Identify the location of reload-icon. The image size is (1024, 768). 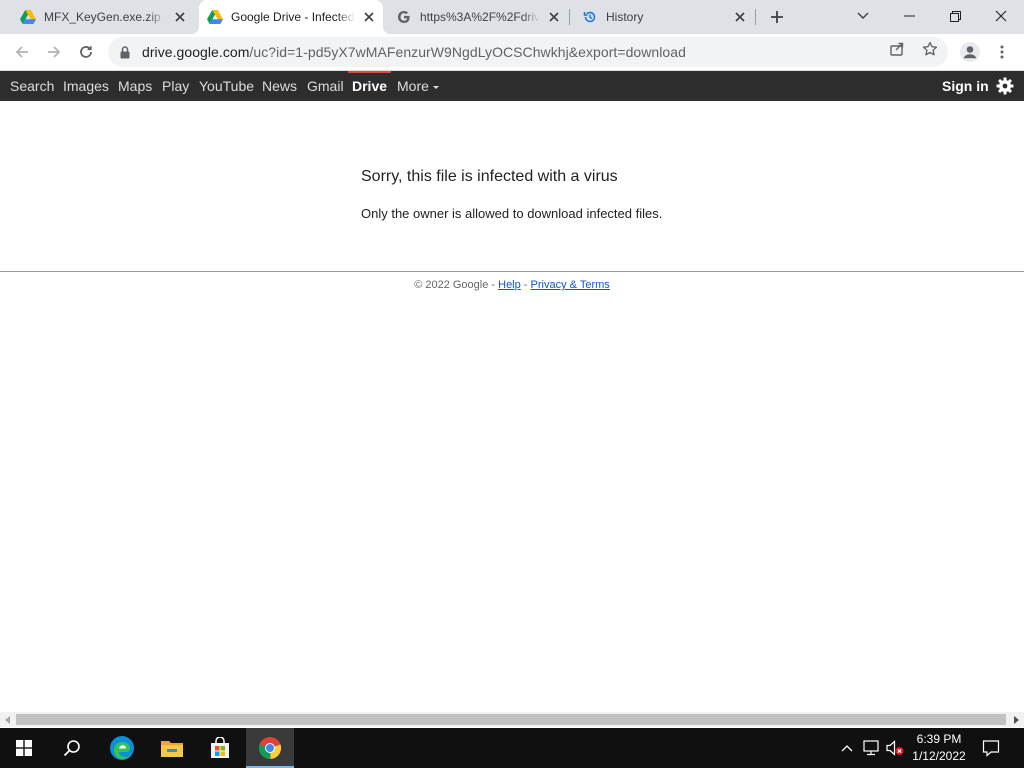
(86, 52).